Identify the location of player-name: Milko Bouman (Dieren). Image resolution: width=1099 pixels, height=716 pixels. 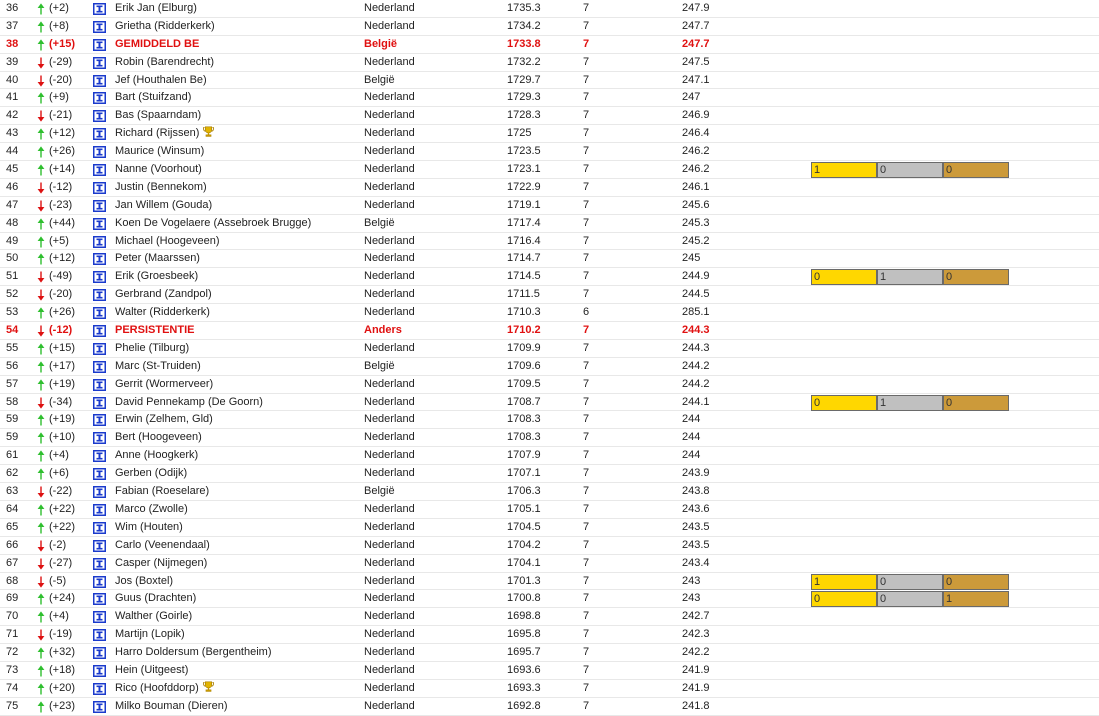
(171, 706).